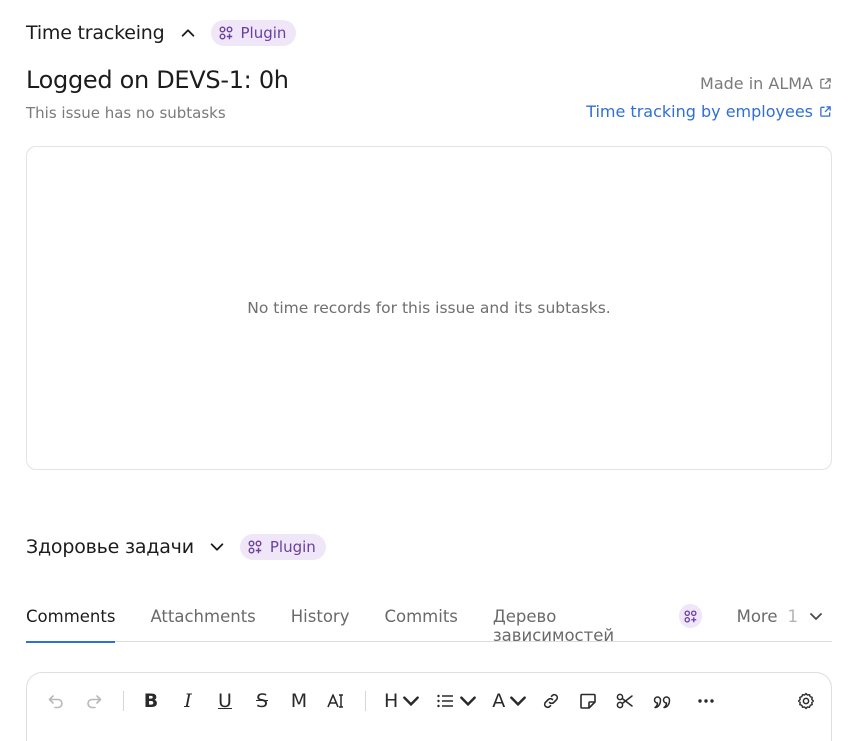 Image resolution: width=852 pixels, height=741 pixels. What do you see at coordinates (202, 620) in the screenshot?
I see `tab-attachments: Attachments` at bounding box center [202, 620].